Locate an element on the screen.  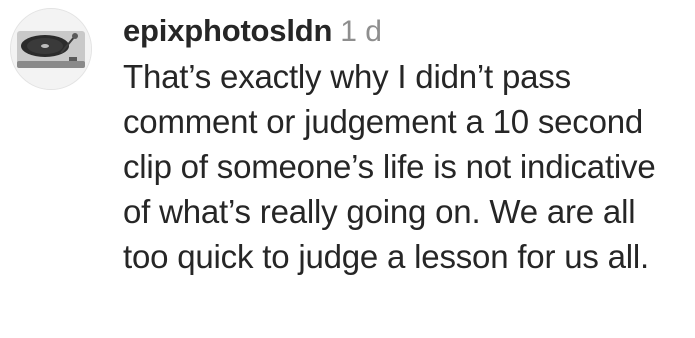
username-link: epixphotosldn is located at coordinates (227, 30).